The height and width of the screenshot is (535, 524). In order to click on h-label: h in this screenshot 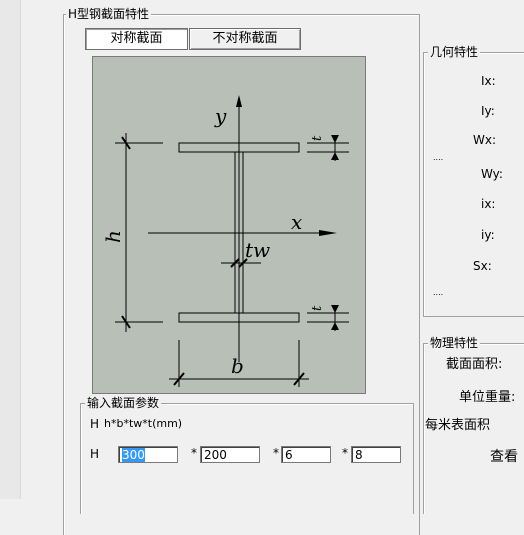, I will do `click(113, 236)`.